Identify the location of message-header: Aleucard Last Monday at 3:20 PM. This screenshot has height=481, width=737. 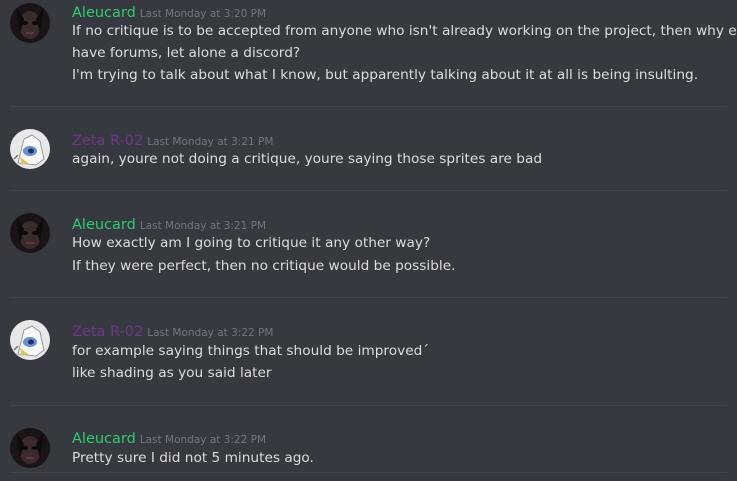
(169, 11).